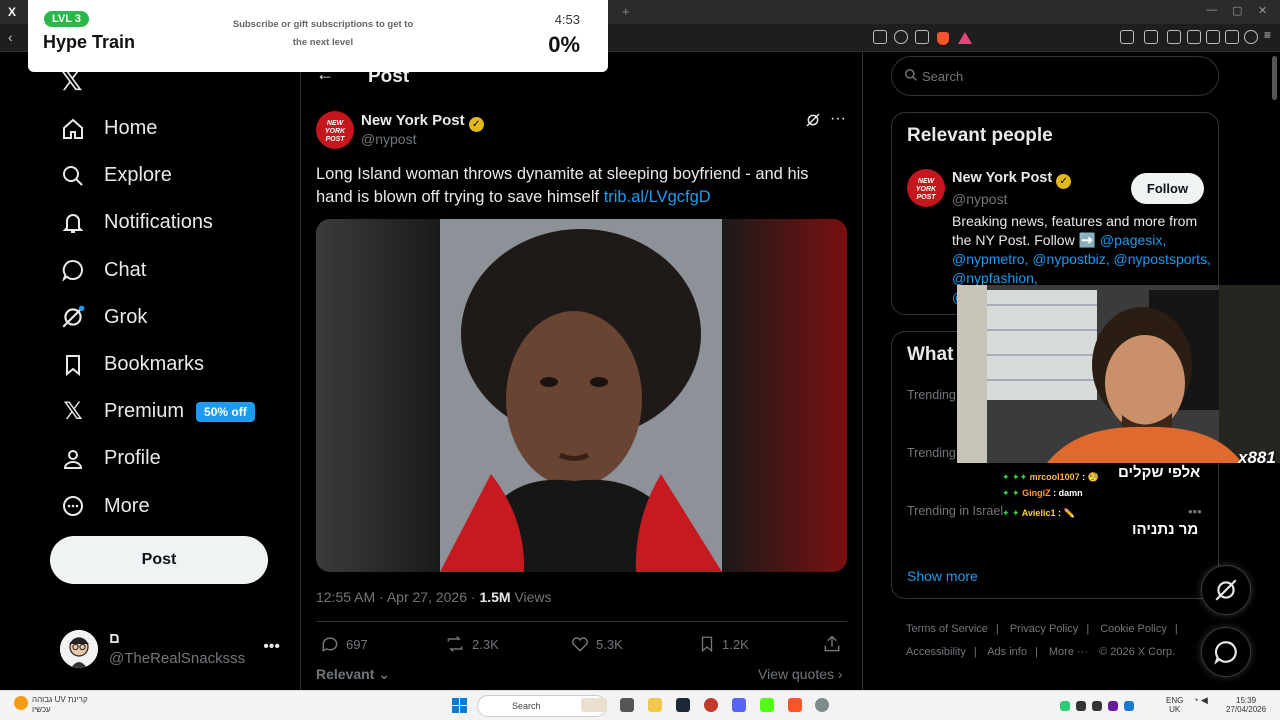 Image resolution: width=1280 pixels, height=720 pixels. What do you see at coordinates (1213, 37) in the screenshot?
I see `wallet-icon` at bounding box center [1213, 37].